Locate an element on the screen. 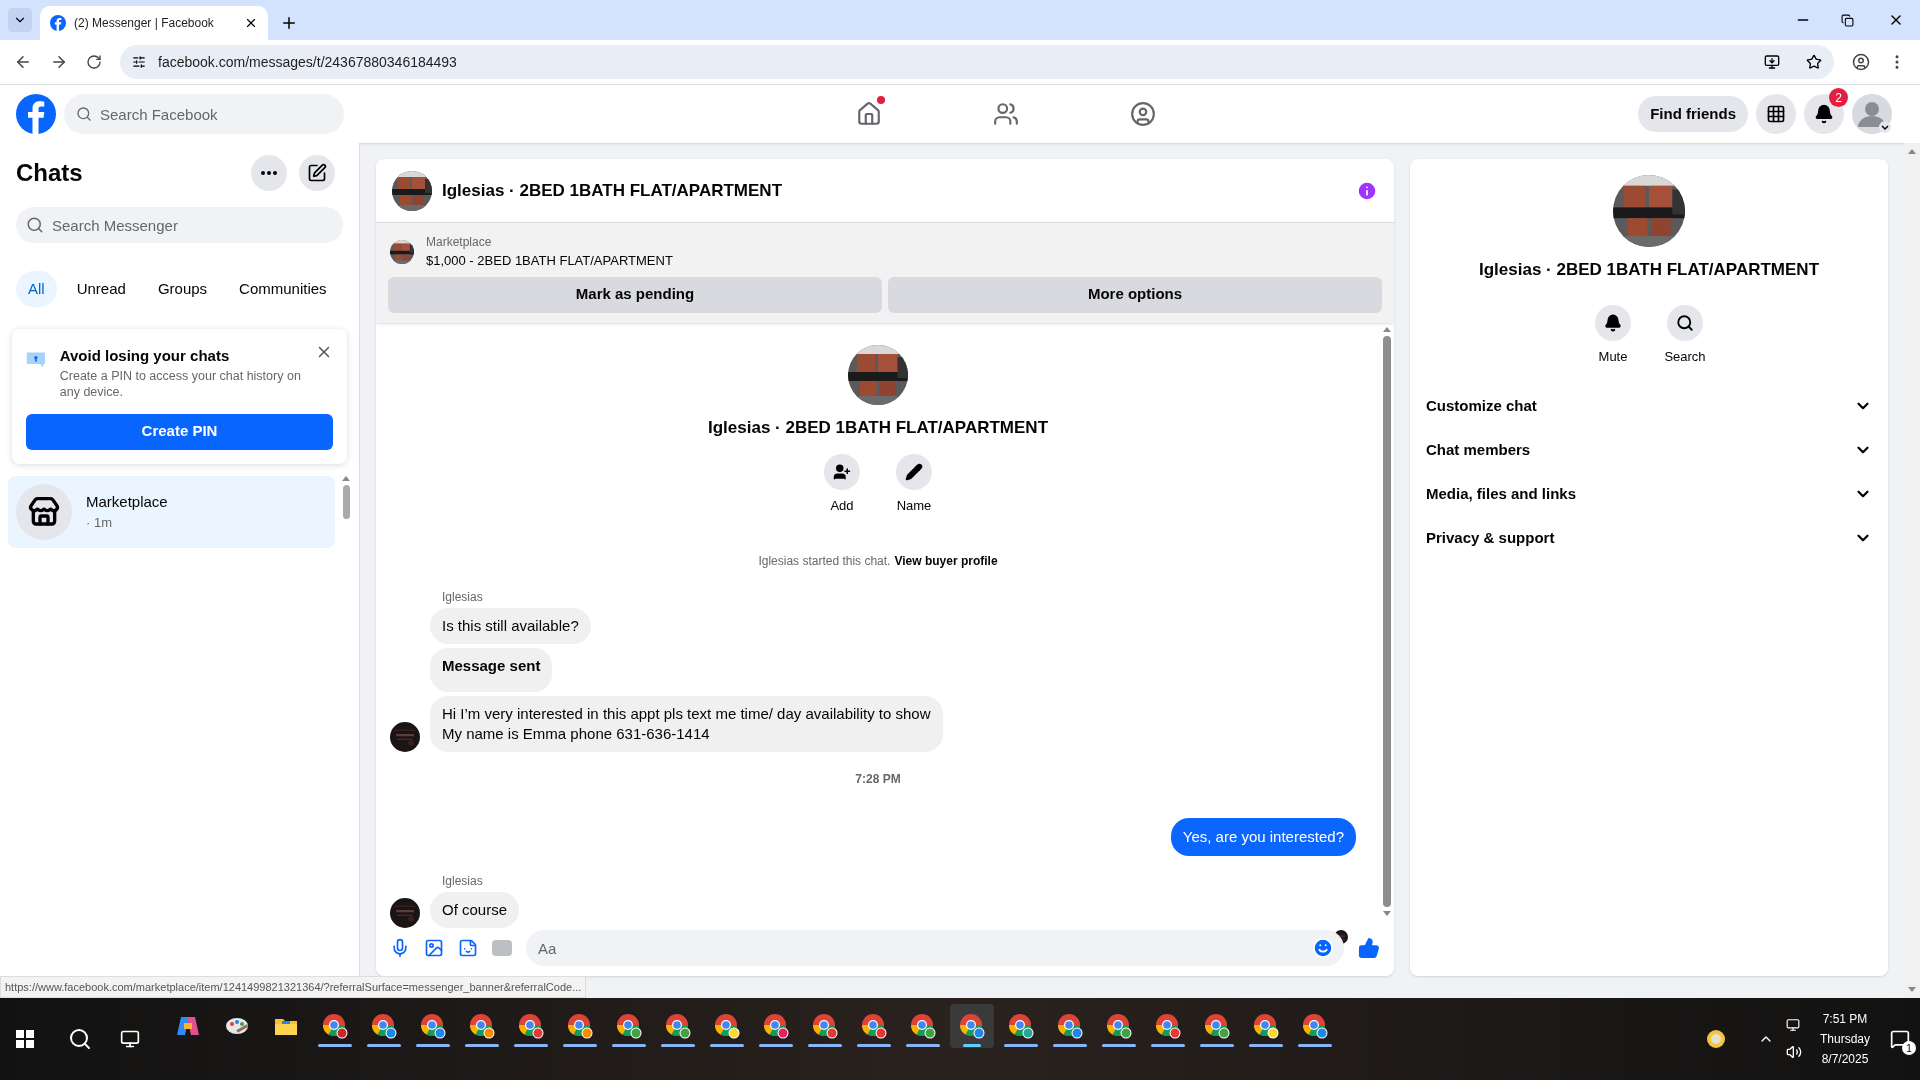  address-bar: facebook.com/messages/t/24367880346184493 is located at coordinates (977, 62).